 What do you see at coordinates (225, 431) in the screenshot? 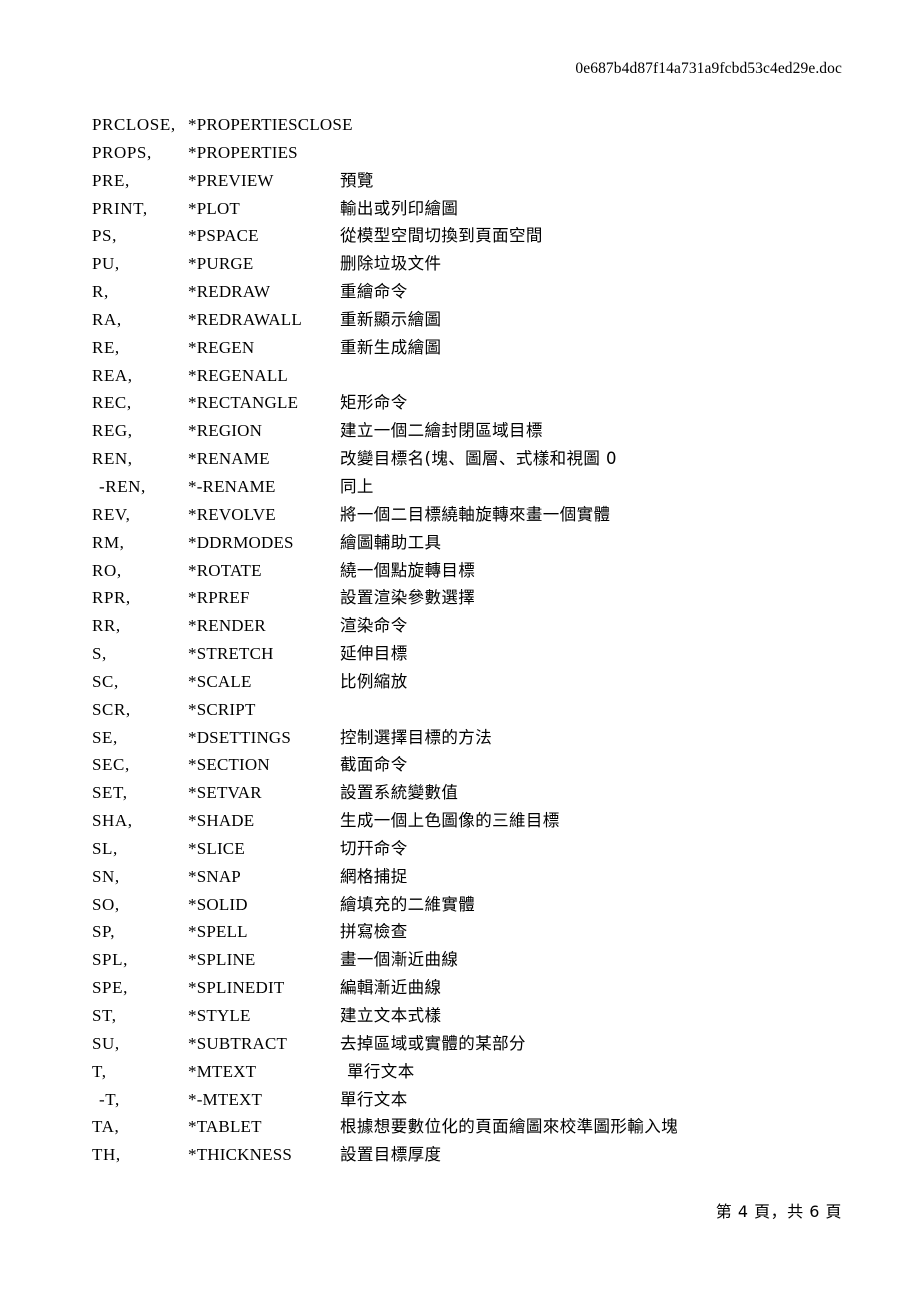
I see `command-cell: *REGION` at bounding box center [225, 431].